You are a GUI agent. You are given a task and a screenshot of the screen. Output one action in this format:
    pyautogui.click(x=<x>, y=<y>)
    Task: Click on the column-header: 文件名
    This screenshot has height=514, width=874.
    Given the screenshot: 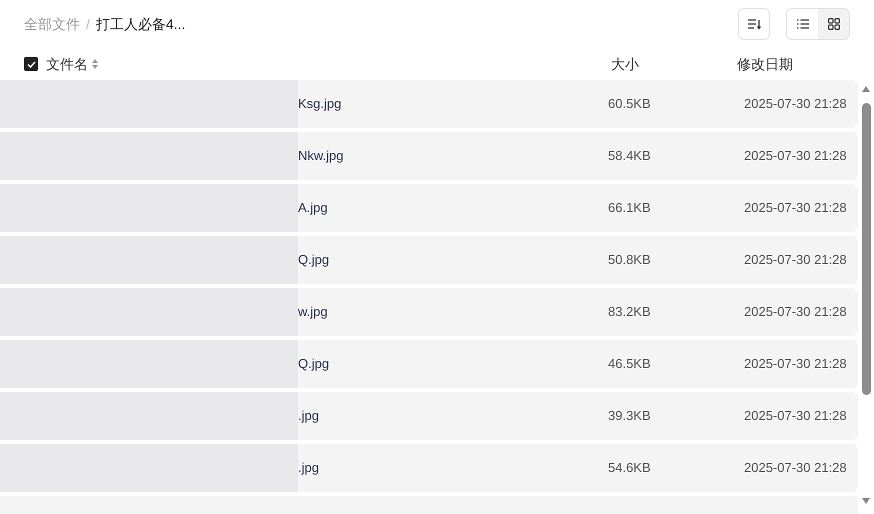 What is the action you would take?
    pyautogui.click(x=67, y=64)
    